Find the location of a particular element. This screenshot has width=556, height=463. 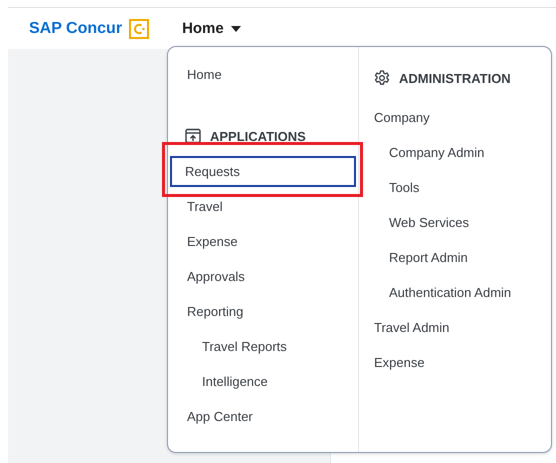

caret-icon is located at coordinates (235, 29).